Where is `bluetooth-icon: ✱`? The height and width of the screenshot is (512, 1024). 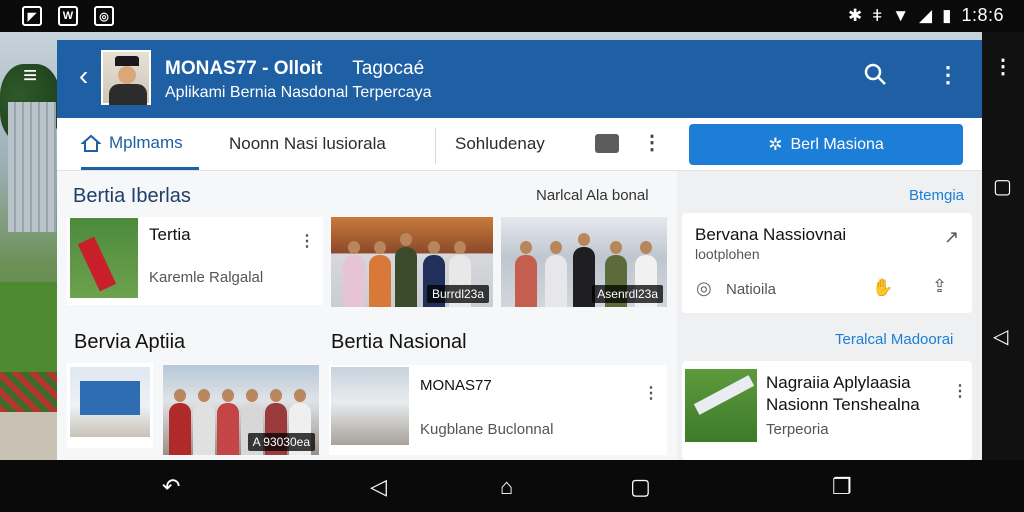 bluetooth-icon: ✱ is located at coordinates (855, 15).